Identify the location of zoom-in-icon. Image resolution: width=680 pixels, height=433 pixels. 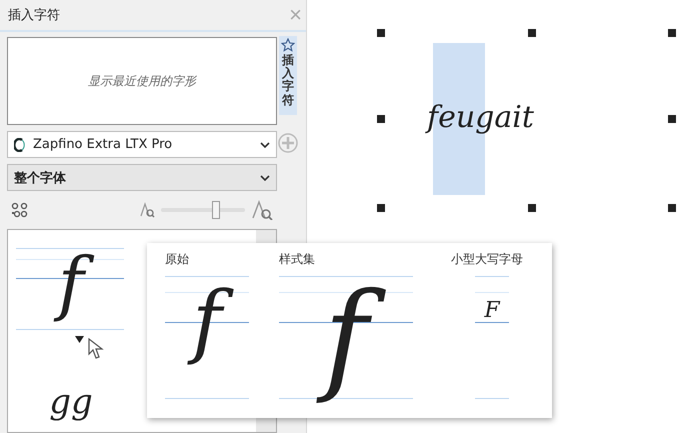
(262, 210).